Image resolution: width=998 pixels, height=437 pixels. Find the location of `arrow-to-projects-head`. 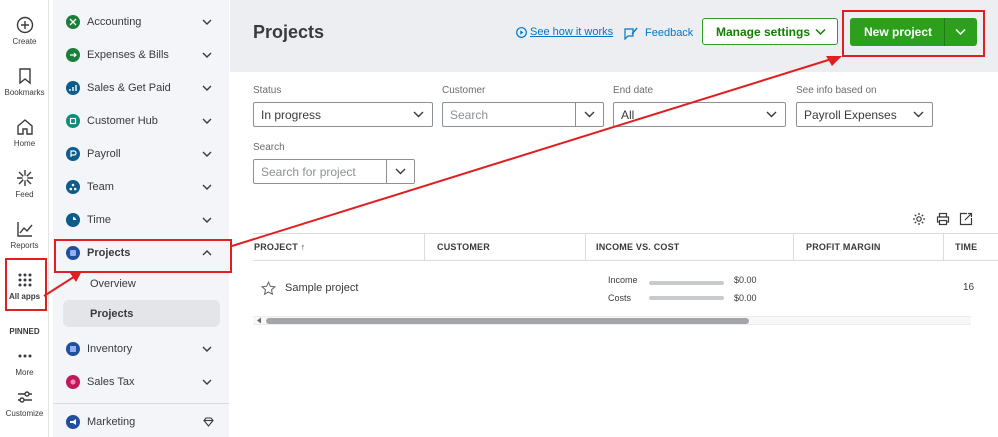

arrow-to-projects-head is located at coordinates (76, 276).